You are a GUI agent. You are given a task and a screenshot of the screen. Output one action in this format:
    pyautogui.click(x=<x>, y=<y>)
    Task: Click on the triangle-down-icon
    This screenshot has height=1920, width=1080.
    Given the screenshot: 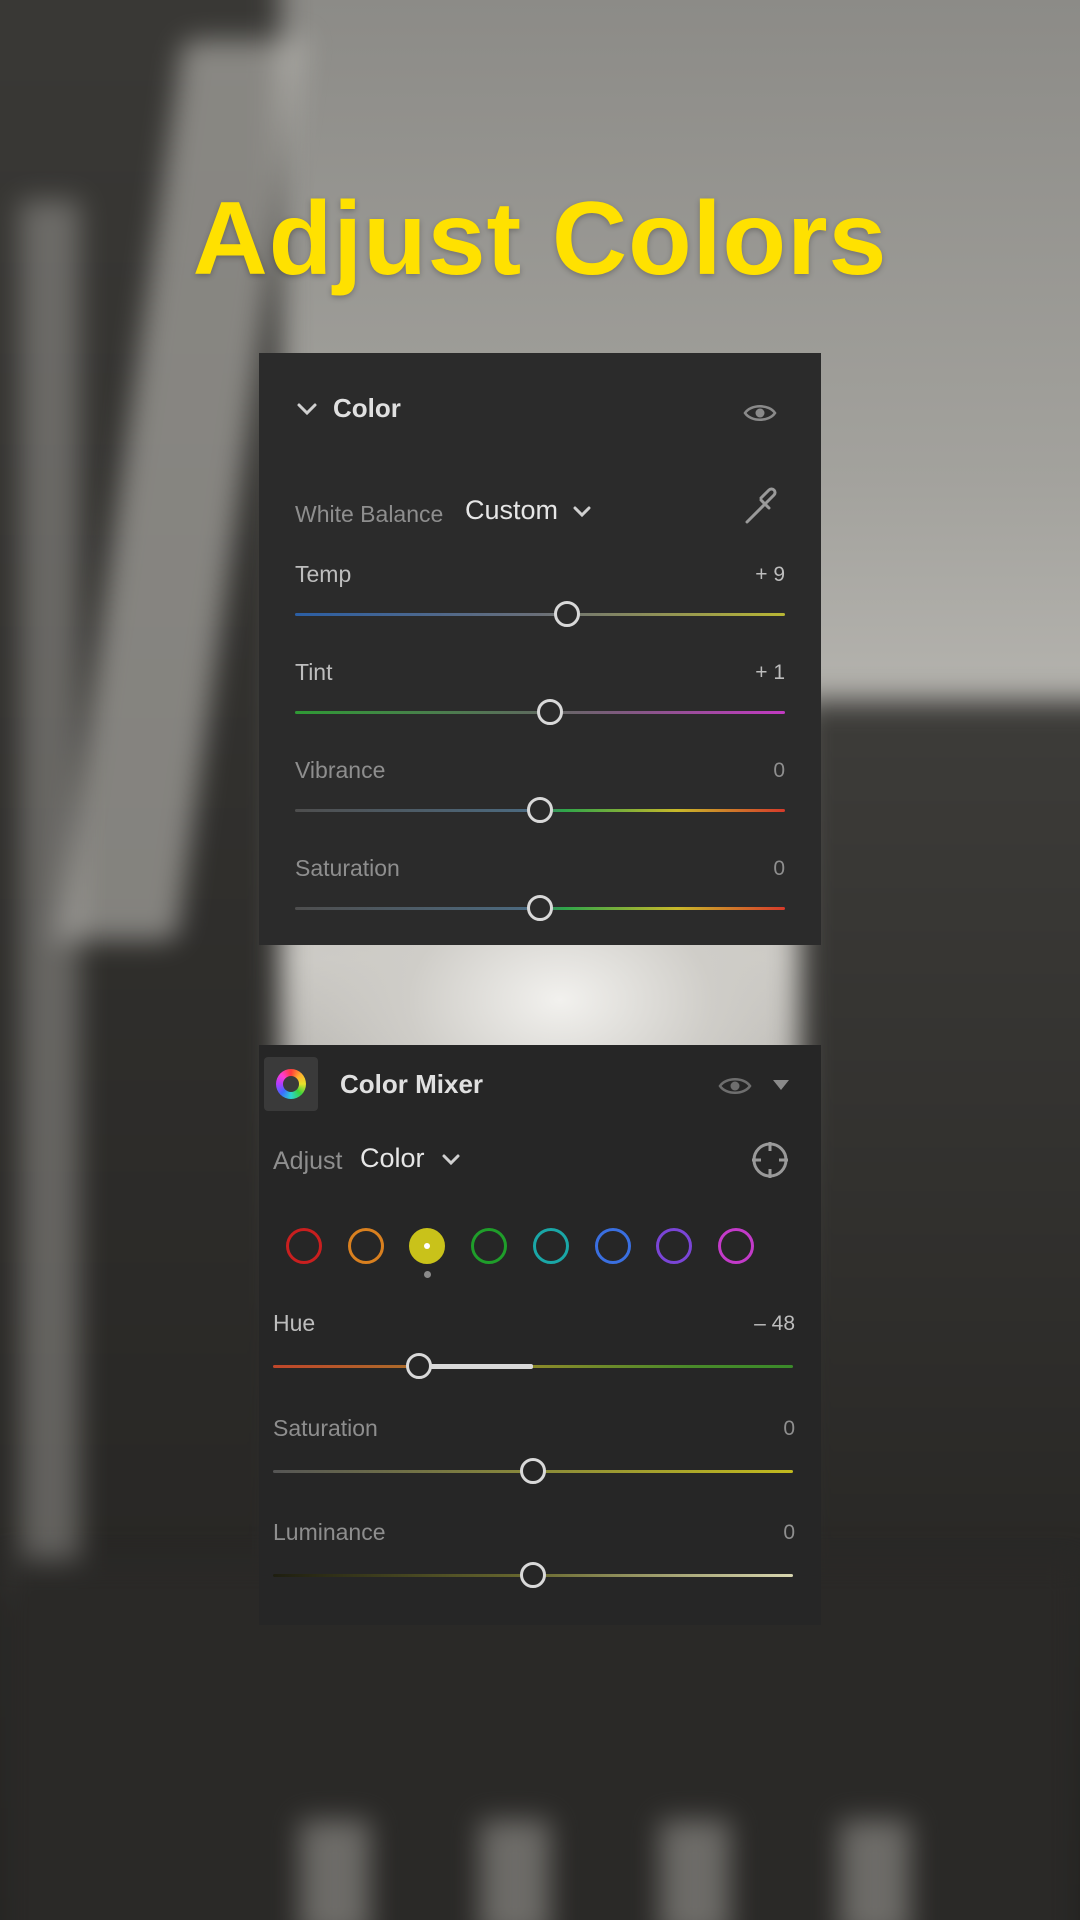 What is the action you would take?
    pyautogui.click(x=781, y=1085)
    